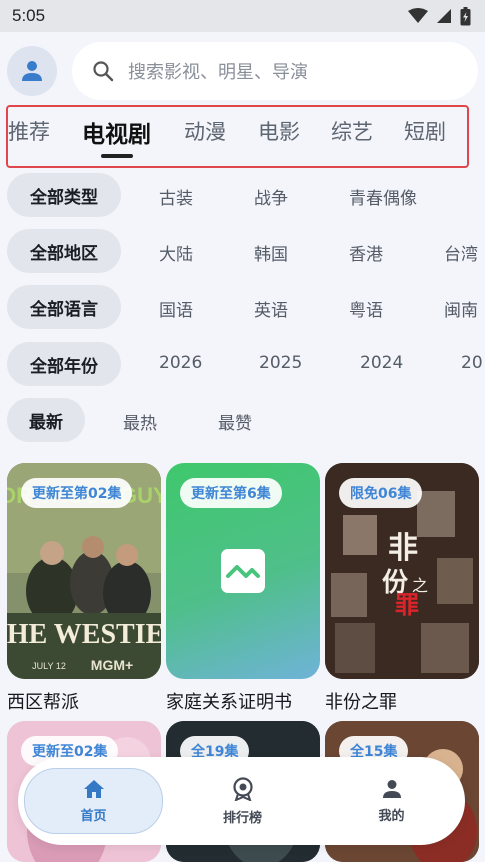 This screenshot has height=862, width=485. I want to click on filter-option: 2024, so click(381, 363).